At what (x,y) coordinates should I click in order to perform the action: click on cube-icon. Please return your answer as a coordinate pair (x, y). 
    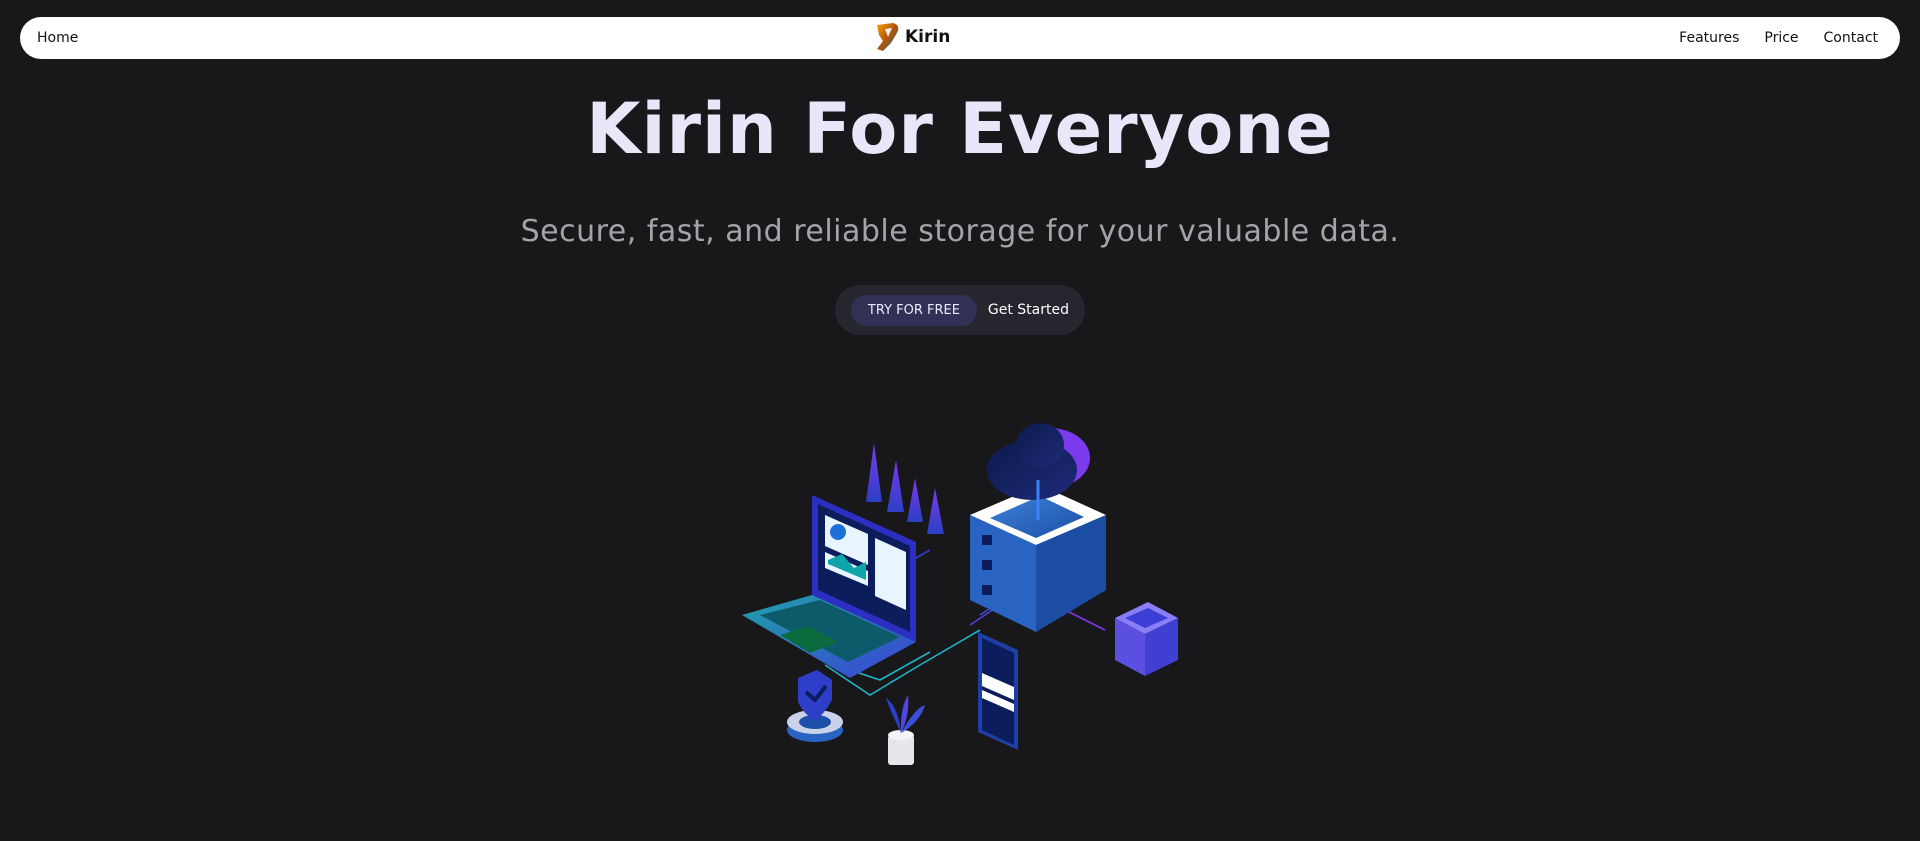
    Looking at the image, I should click on (1146, 639).